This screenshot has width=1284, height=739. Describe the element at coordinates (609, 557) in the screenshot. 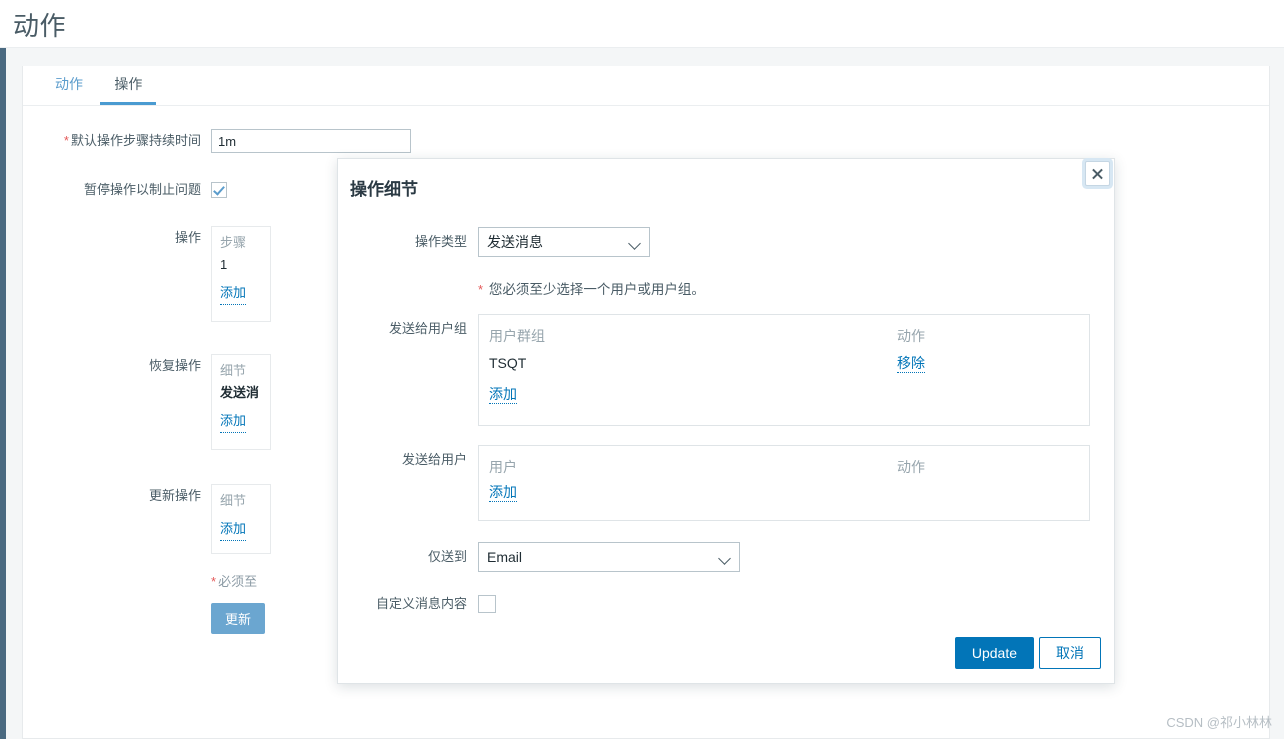

I see `send-only-to-select: Email` at that location.